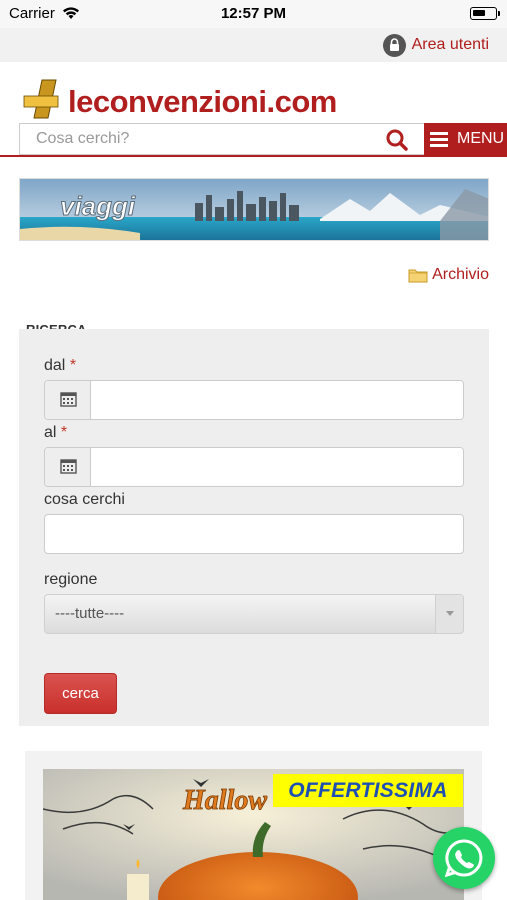 The width and height of the screenshot is (507, 900). I want to click on status-bar: Carrier 12:57 PM, so click(253, 14).